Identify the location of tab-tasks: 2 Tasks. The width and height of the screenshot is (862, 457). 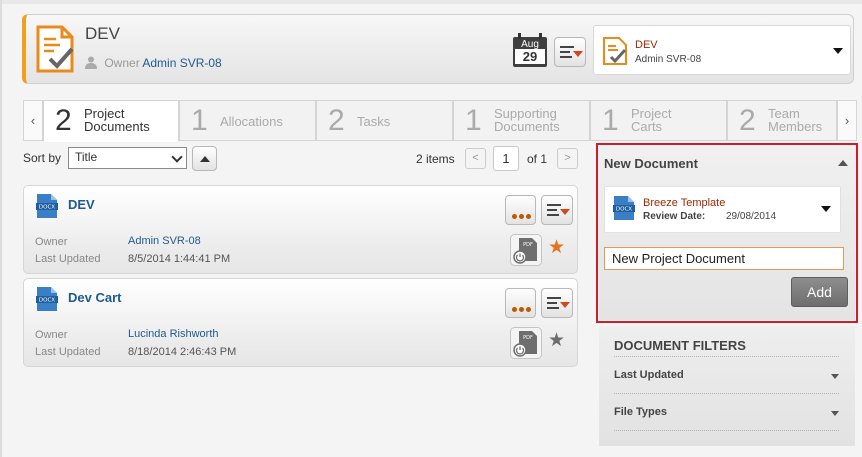
(384, 120).